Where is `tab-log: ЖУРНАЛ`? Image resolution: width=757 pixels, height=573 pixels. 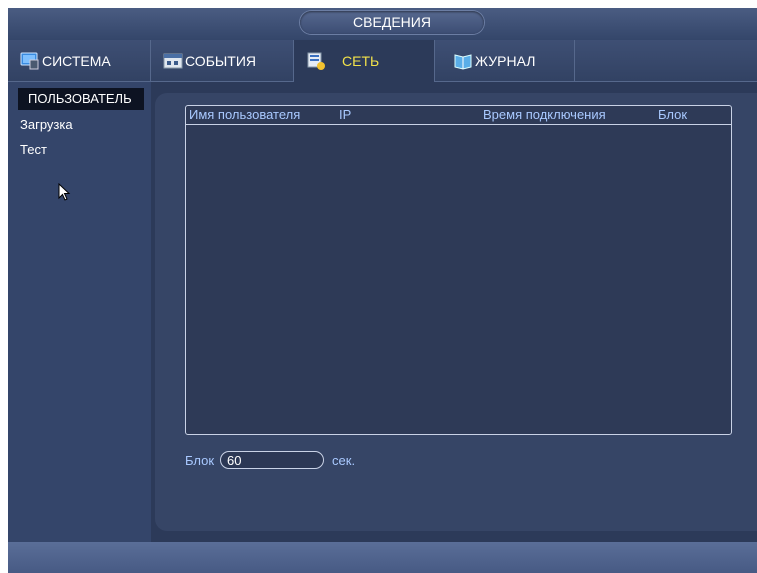 tab-log: ЖУРНАЛ is located at coordinates (505, 60).